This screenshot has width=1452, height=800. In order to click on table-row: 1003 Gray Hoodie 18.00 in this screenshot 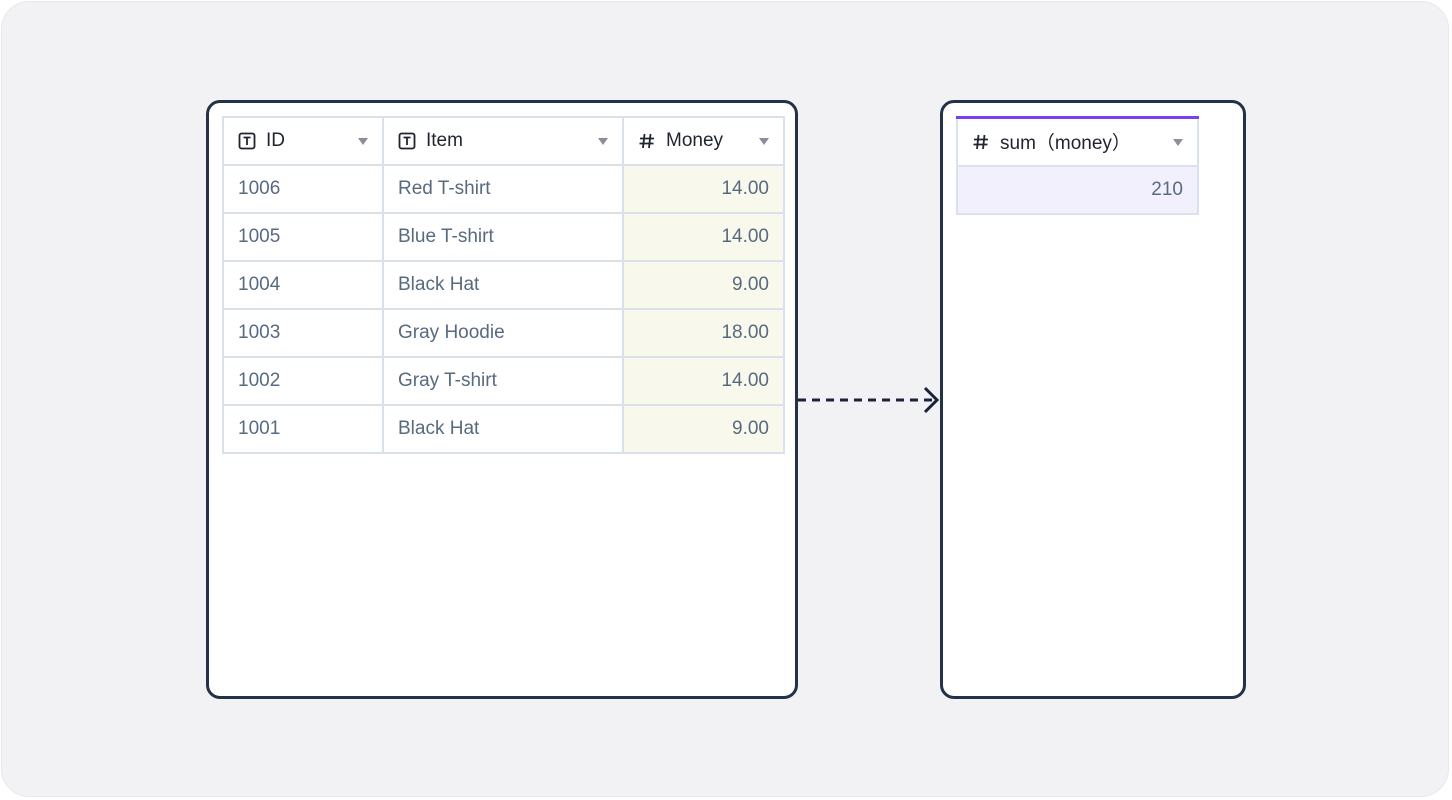, I will do `click(503, 333)`.